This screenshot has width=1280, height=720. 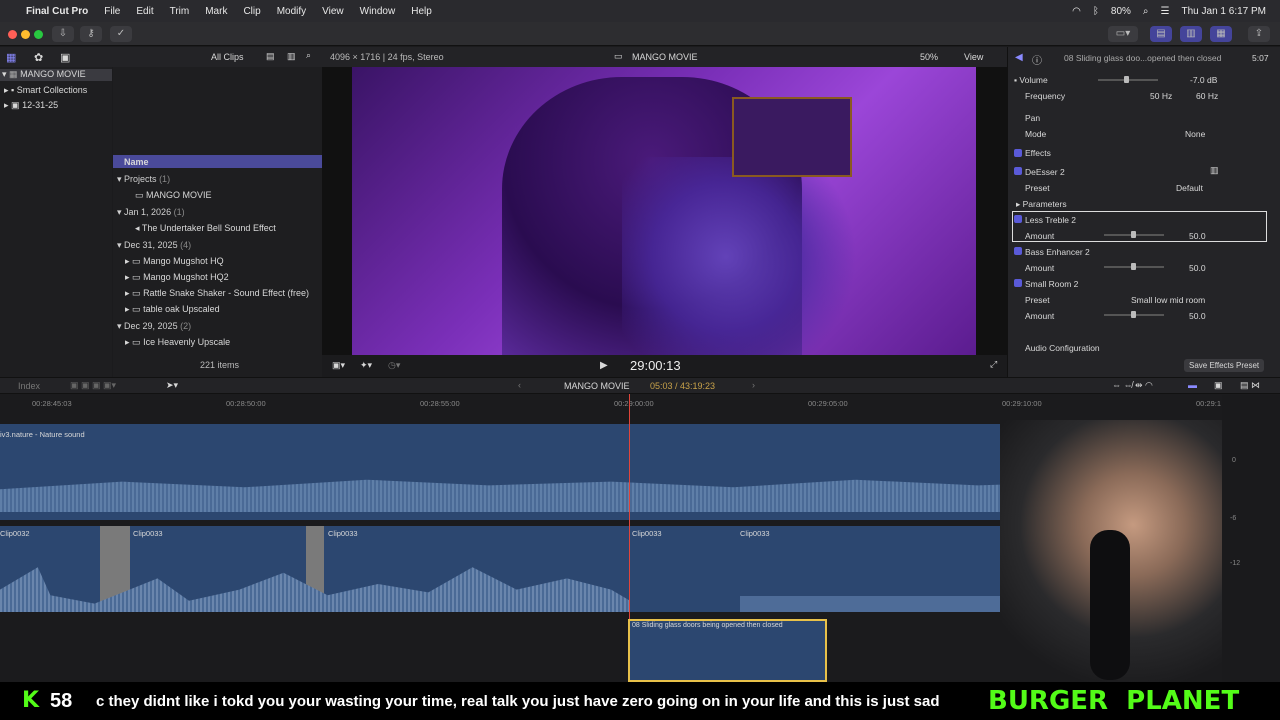 I want to click on clock: Thu Jan 1 6:17 PM, so click(x=1224, y=11).